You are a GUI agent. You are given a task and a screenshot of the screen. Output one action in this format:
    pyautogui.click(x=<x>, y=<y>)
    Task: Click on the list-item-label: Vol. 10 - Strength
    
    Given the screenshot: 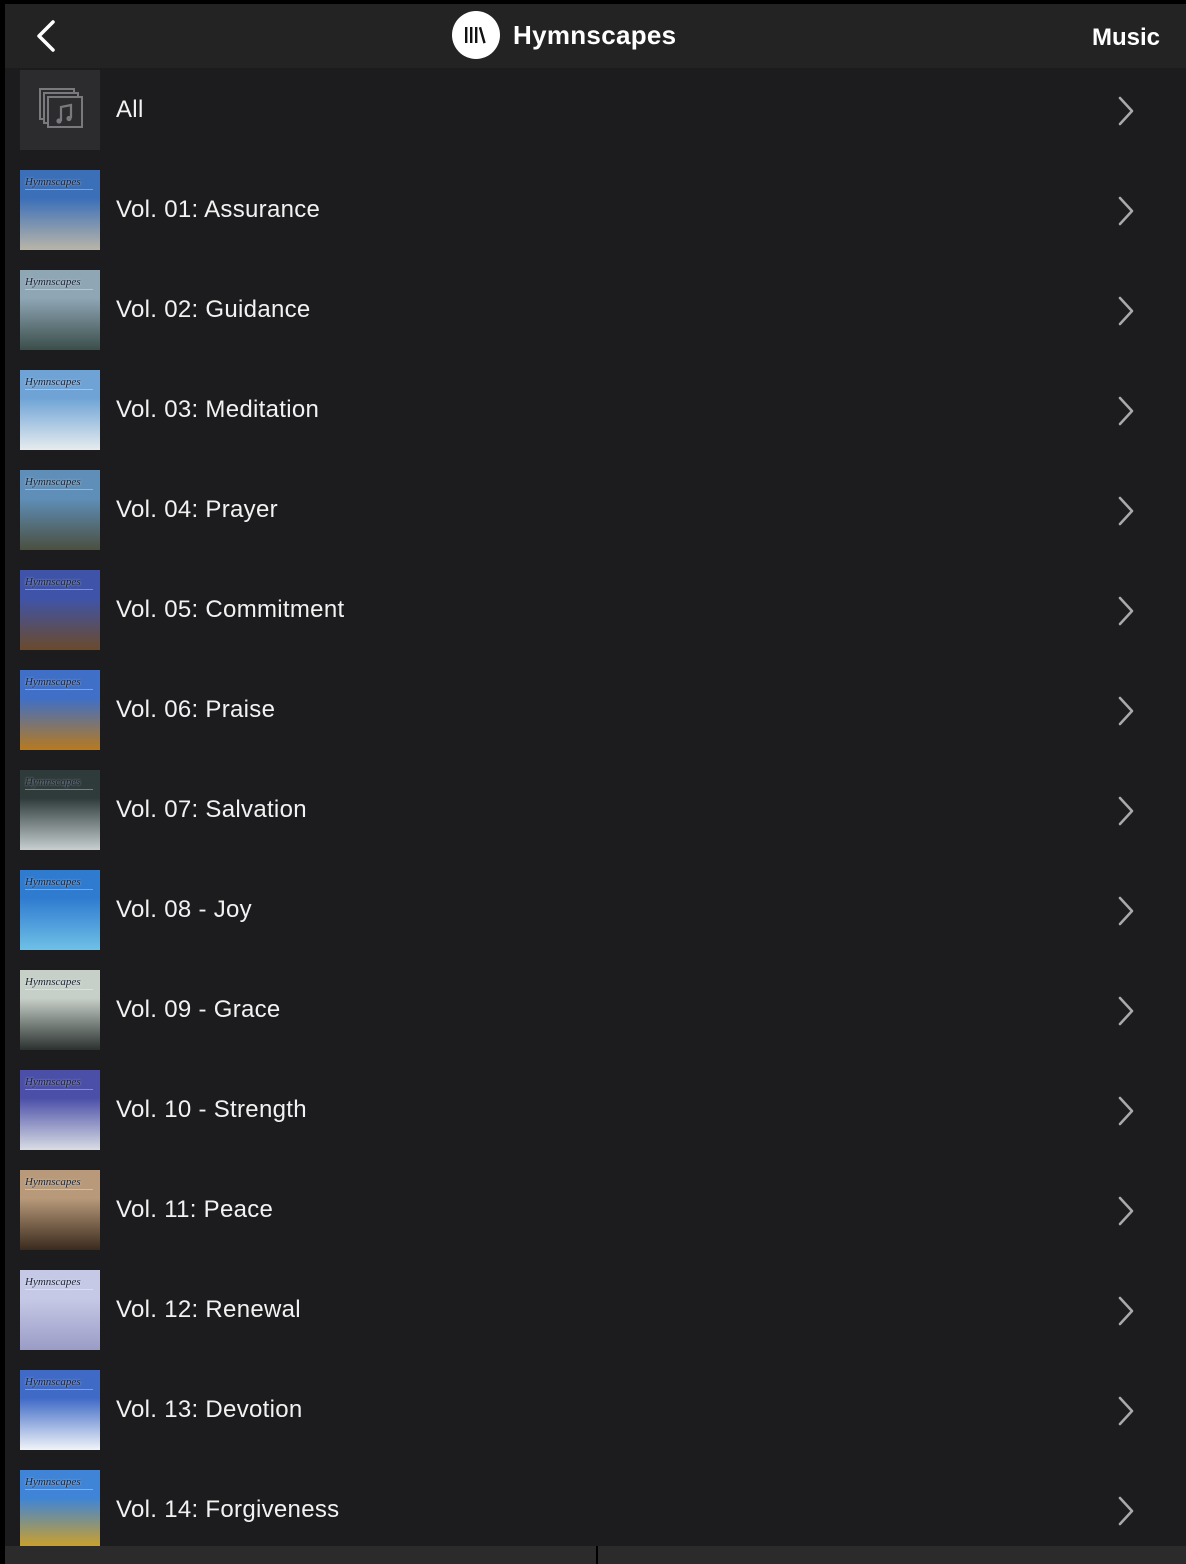 What is the action you would take?
    pyautogui.click(x=211, y=1109)
    